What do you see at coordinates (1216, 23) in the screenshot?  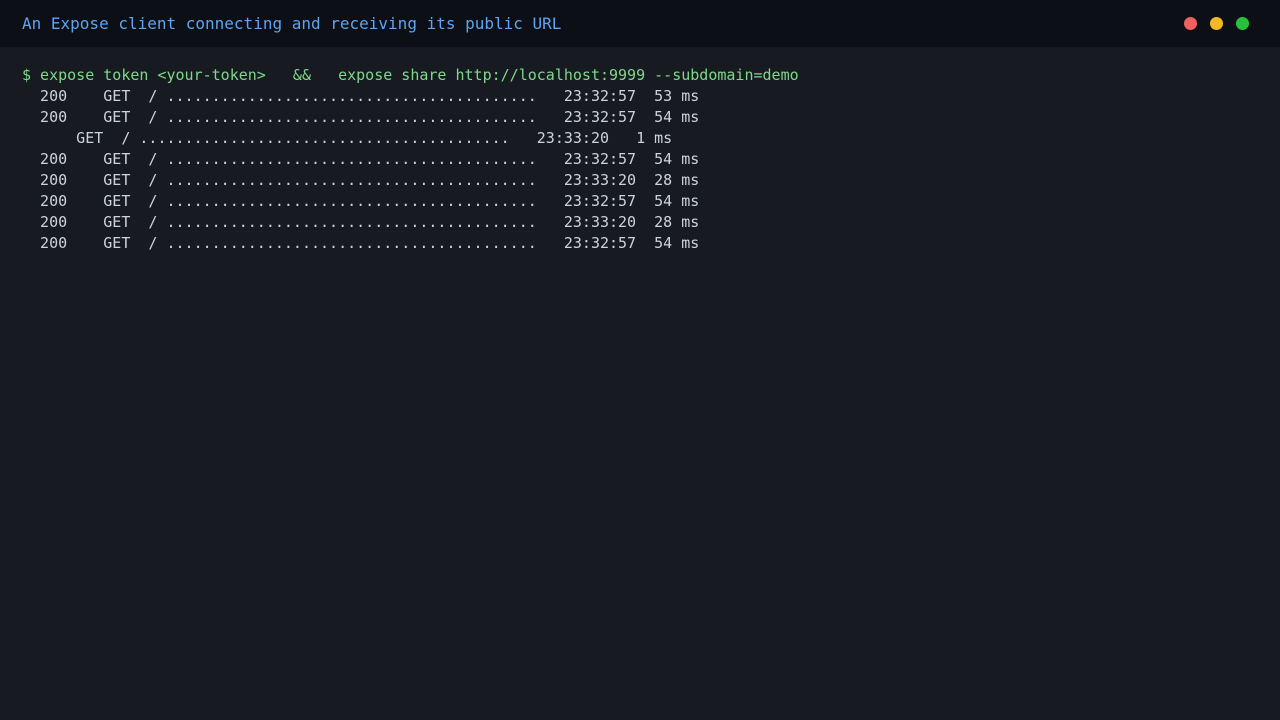 I see `minimize-window-icon` at bounding box center [1216, 23].